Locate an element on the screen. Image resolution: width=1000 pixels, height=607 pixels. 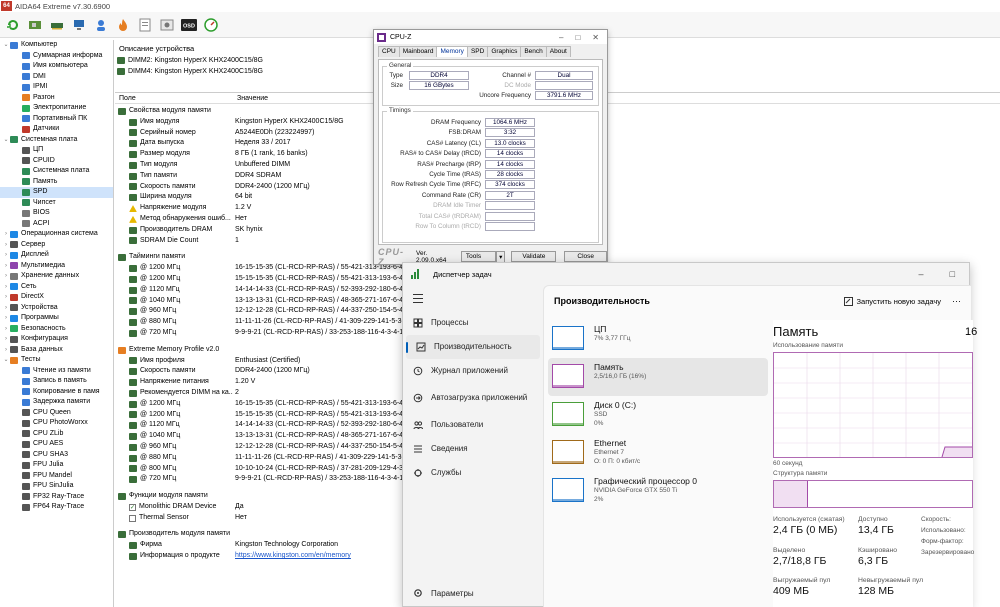
tree-node: BIOS is located at coordinates (56, 213).